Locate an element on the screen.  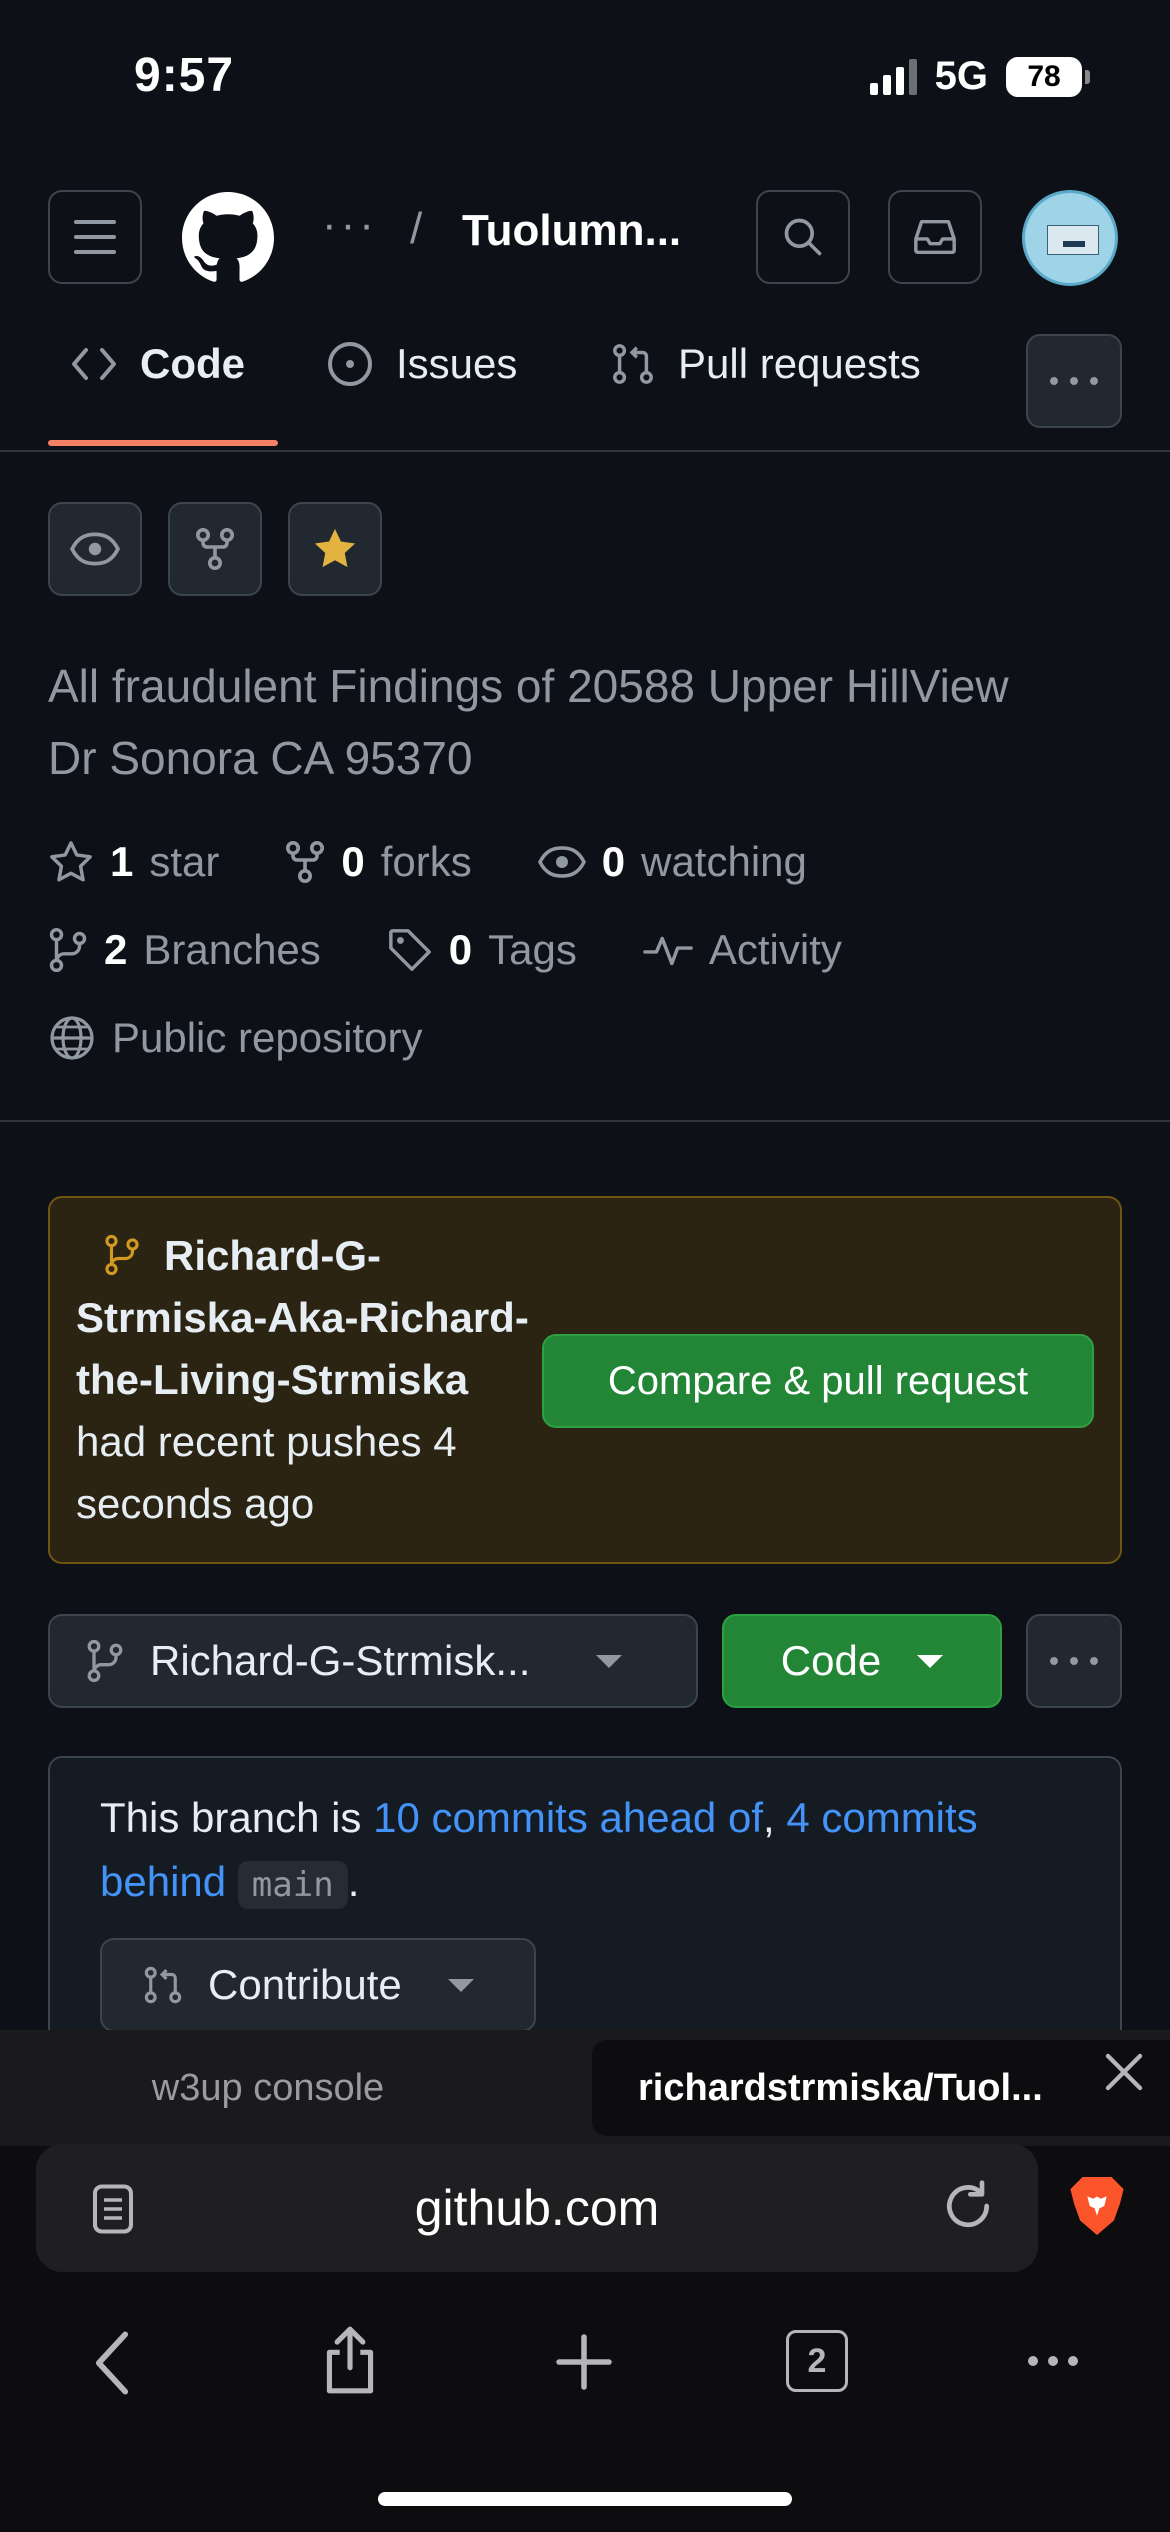
browser-menu-button is located at coordinates (1053, 2361).